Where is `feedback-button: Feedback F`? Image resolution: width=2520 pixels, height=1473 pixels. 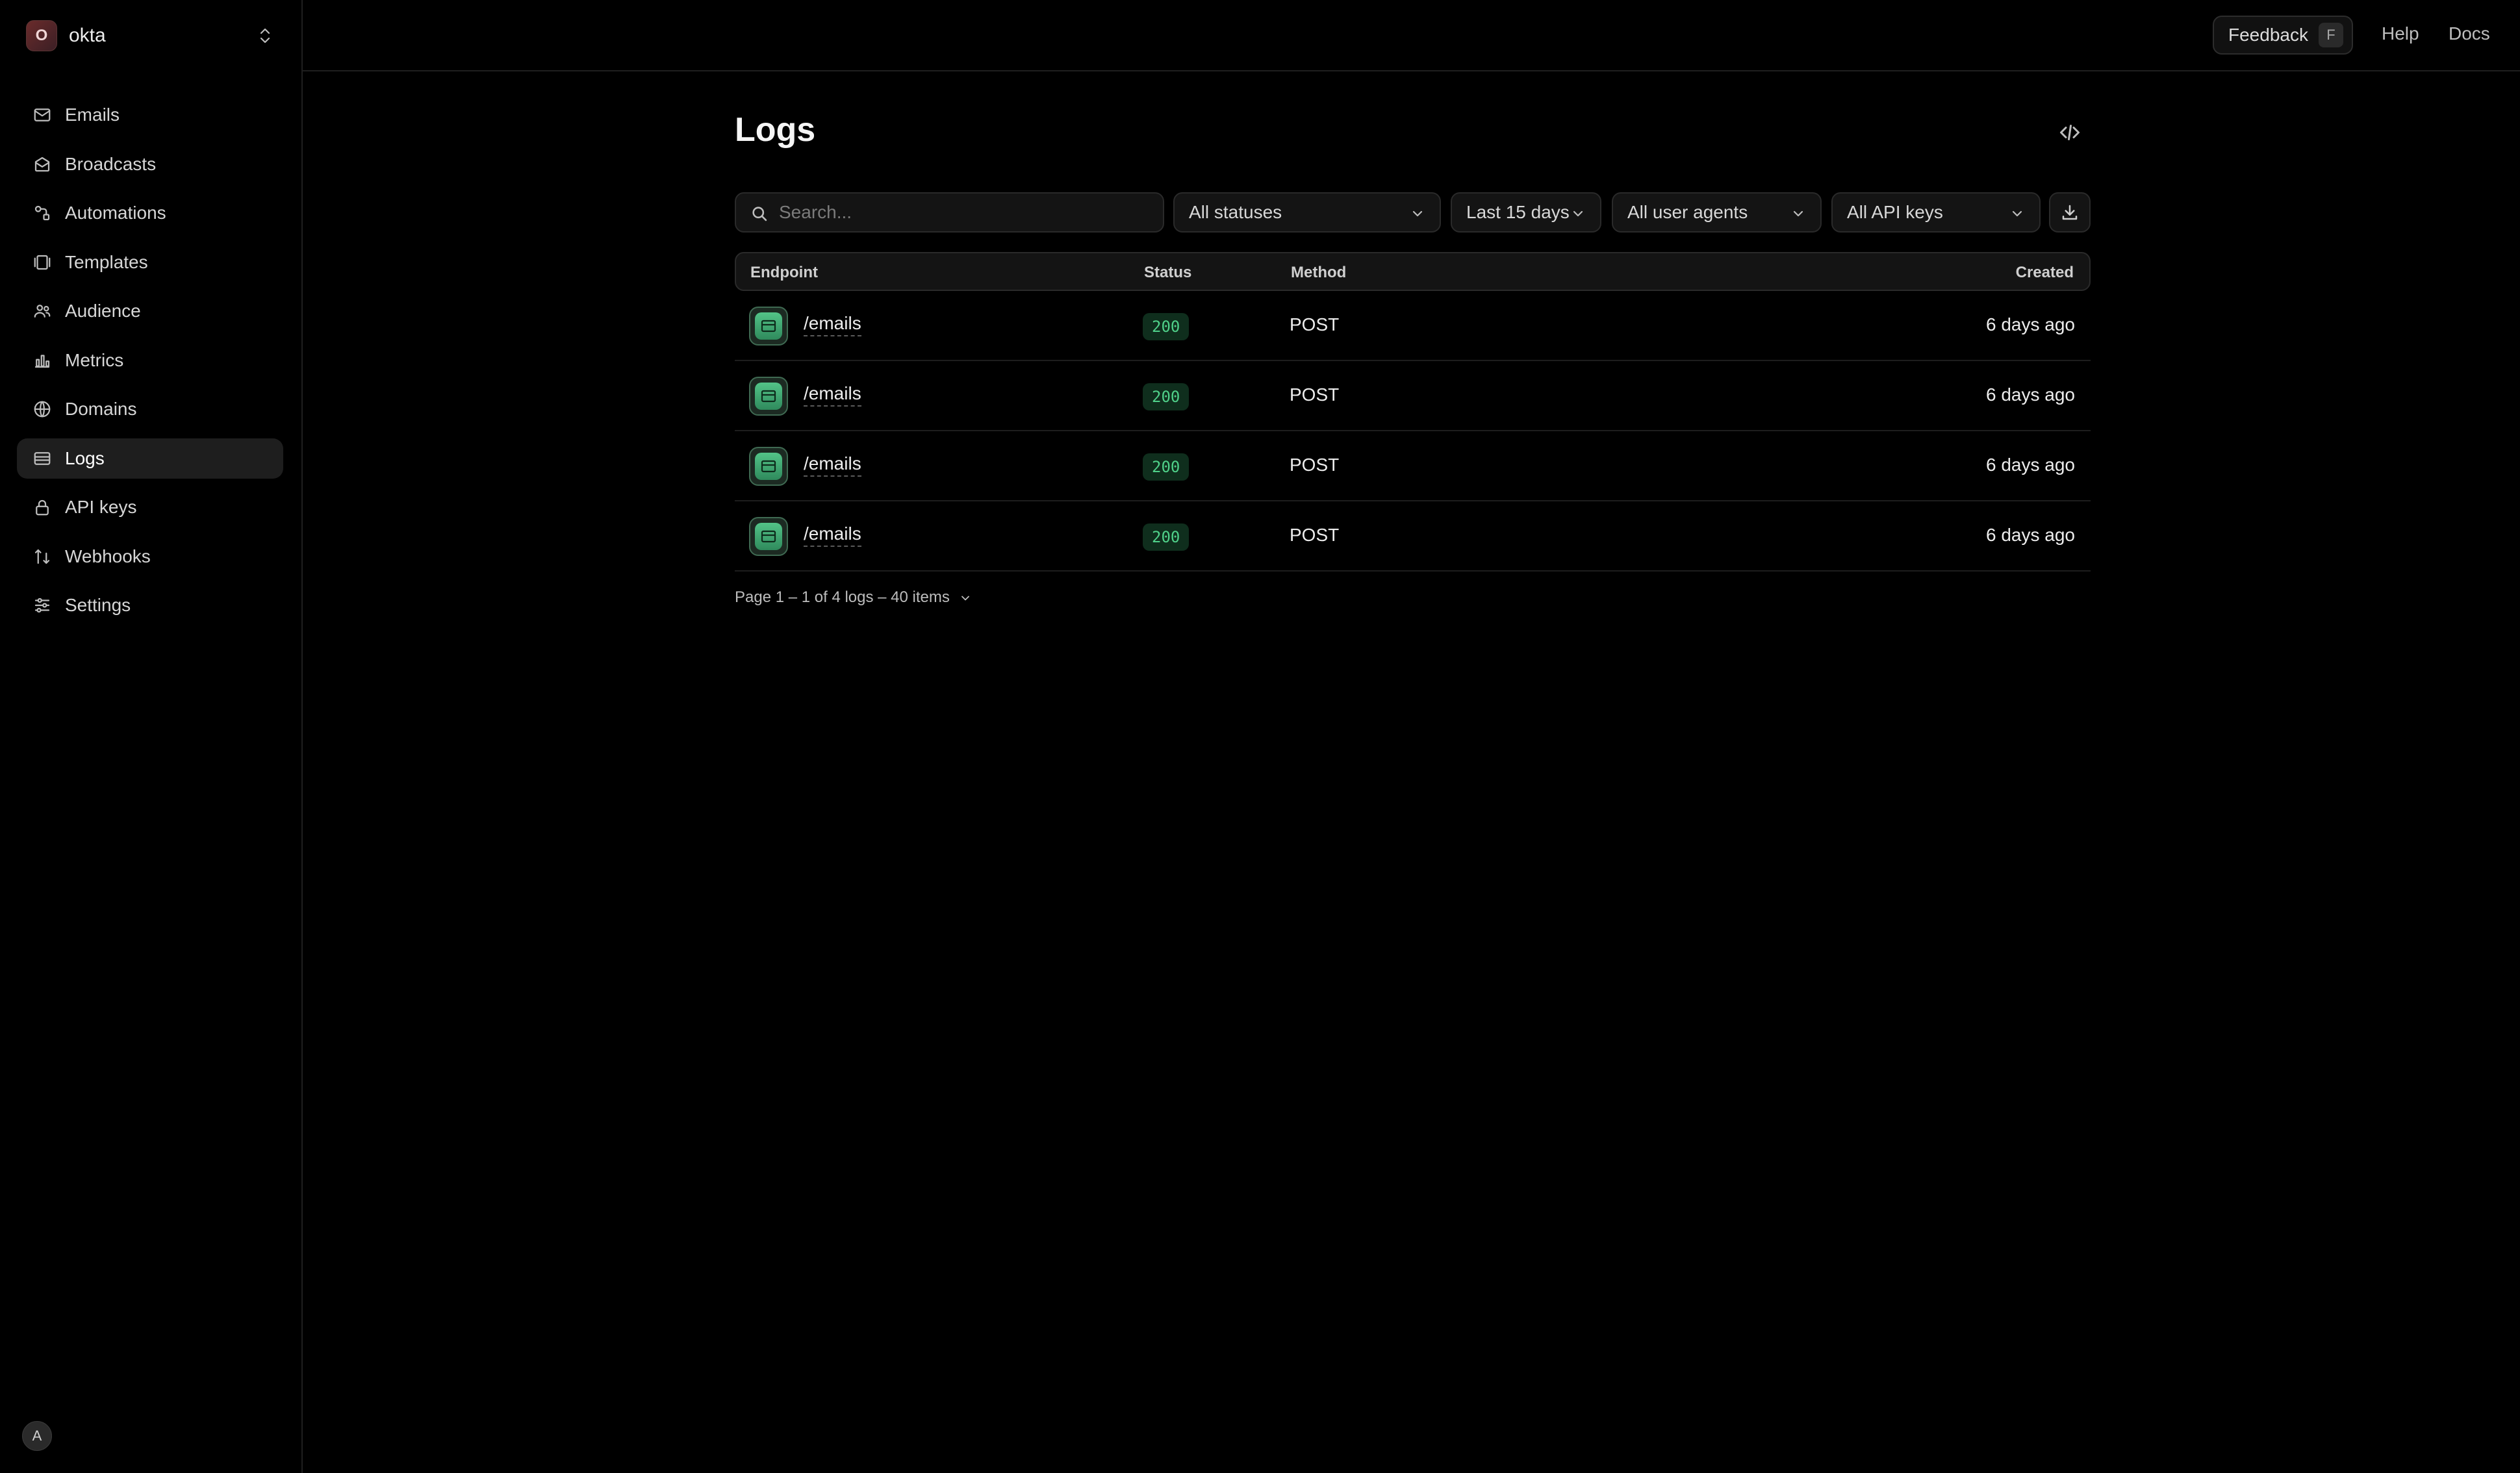 feedback-button: Feedback F is located at coordinates (2283, 35).